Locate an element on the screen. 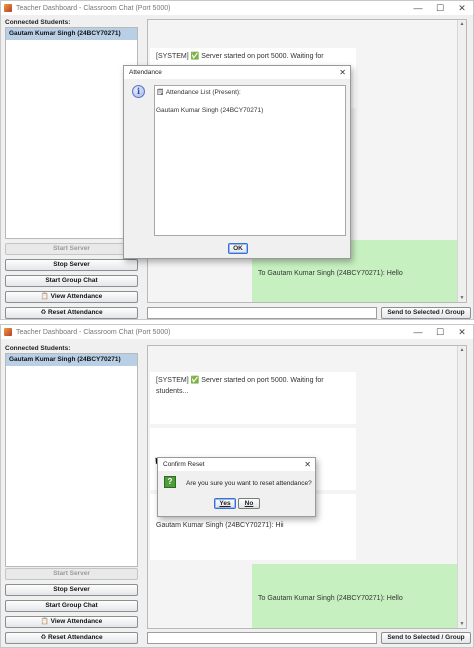 Image resolution: width=474 pixels, height=648 pixels. no-label: No is located at coordinates (249, 503).